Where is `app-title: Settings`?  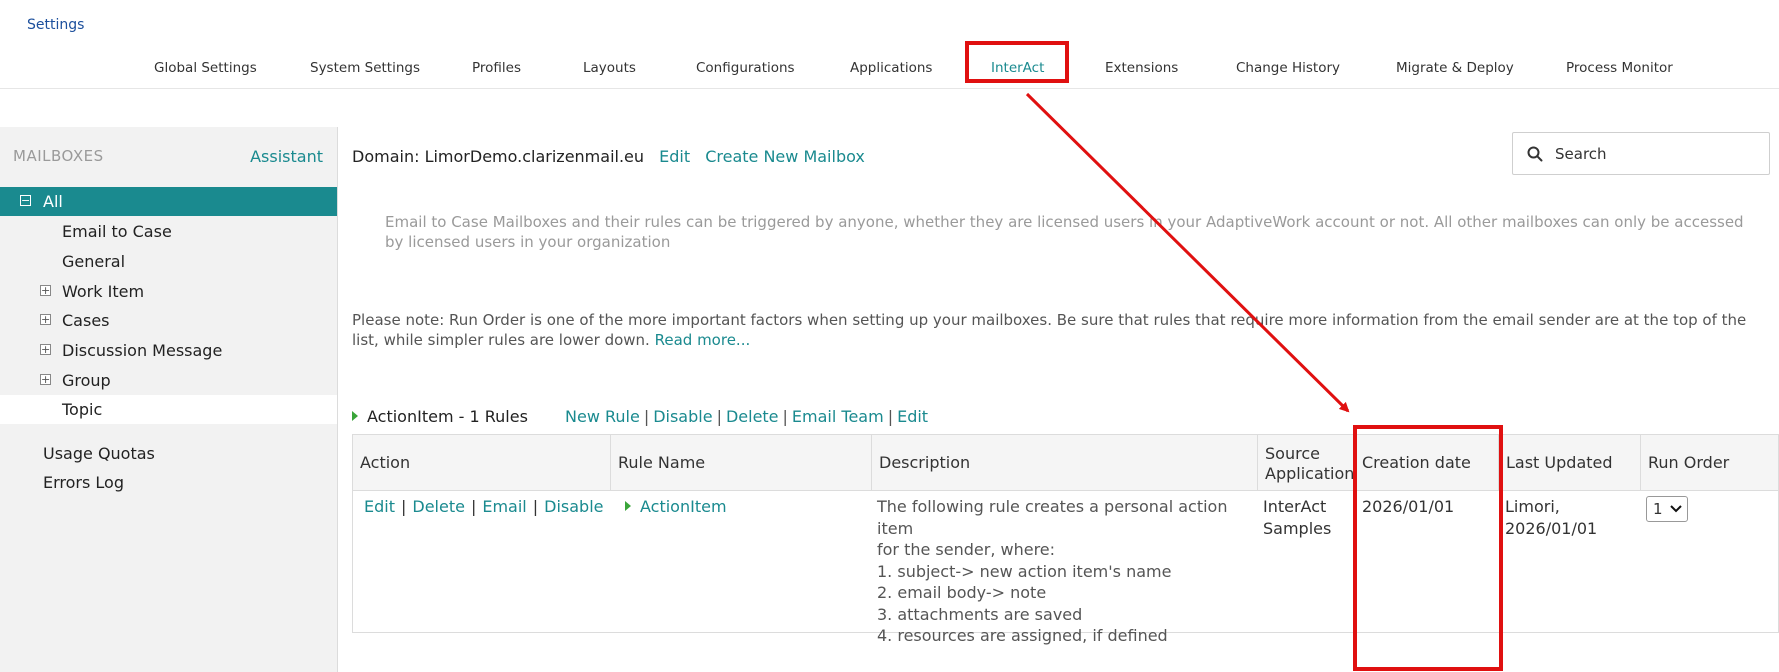 app-title: Settings is located at coordinates (55, 25).